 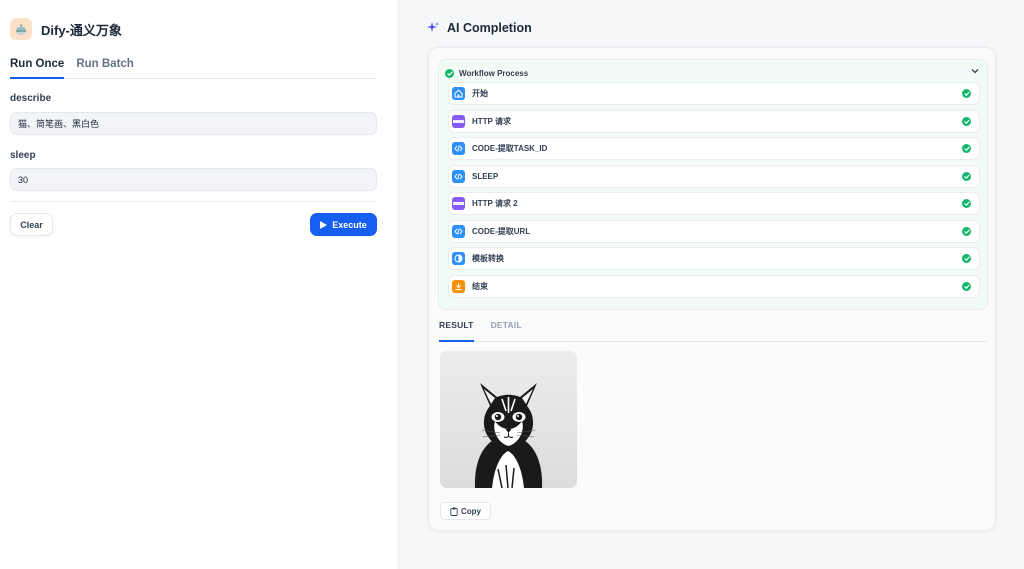 I want to click on node-label: CODE-提取TASK_ID, so click(x=510, y=148).